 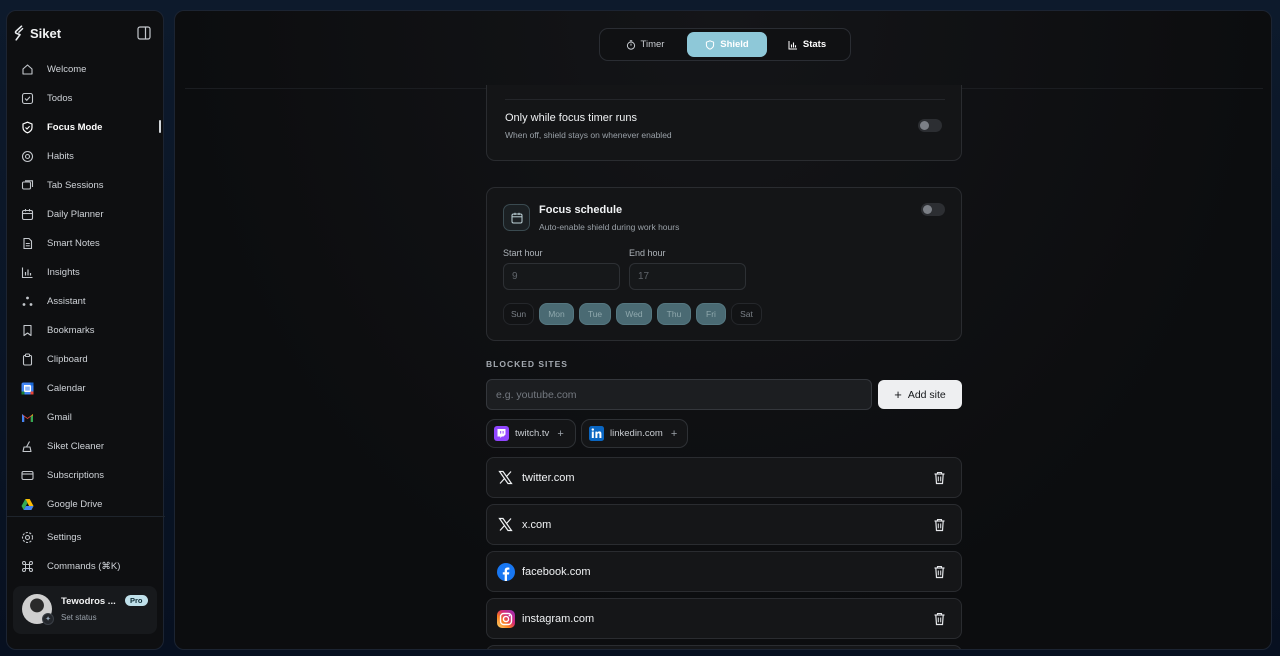 What do you see at coordinates (561, 276) in the screenshot?
I see `start-hour-input: 9` at bounding box center [561, 276].